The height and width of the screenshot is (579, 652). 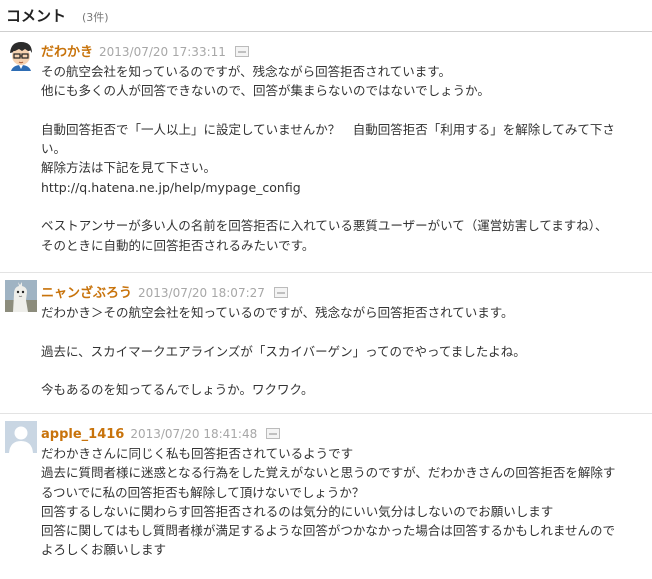 I want to click on comment-count: (3件), so click(x=95, y=17).